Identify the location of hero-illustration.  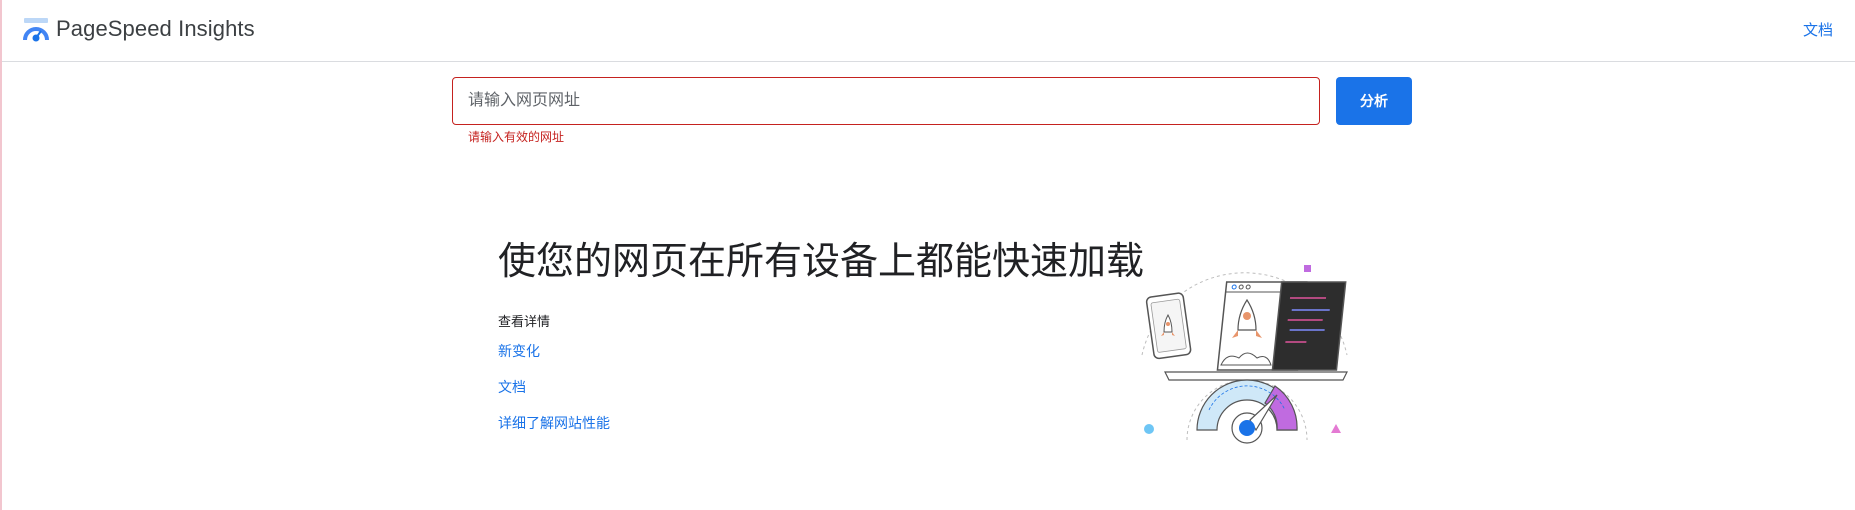
(1244, 354).